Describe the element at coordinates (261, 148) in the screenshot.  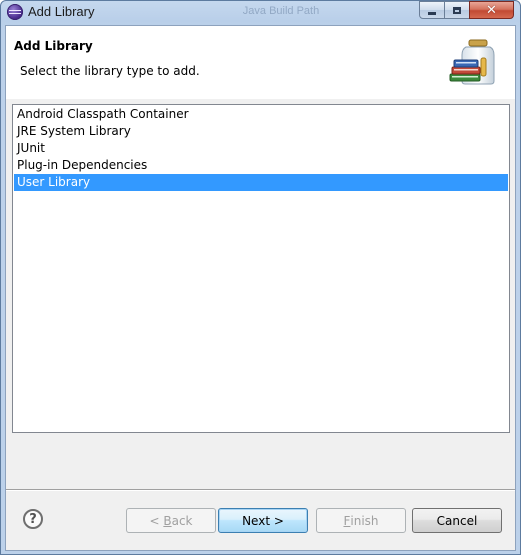
I see `list-item-junit: JUnit` at that location.